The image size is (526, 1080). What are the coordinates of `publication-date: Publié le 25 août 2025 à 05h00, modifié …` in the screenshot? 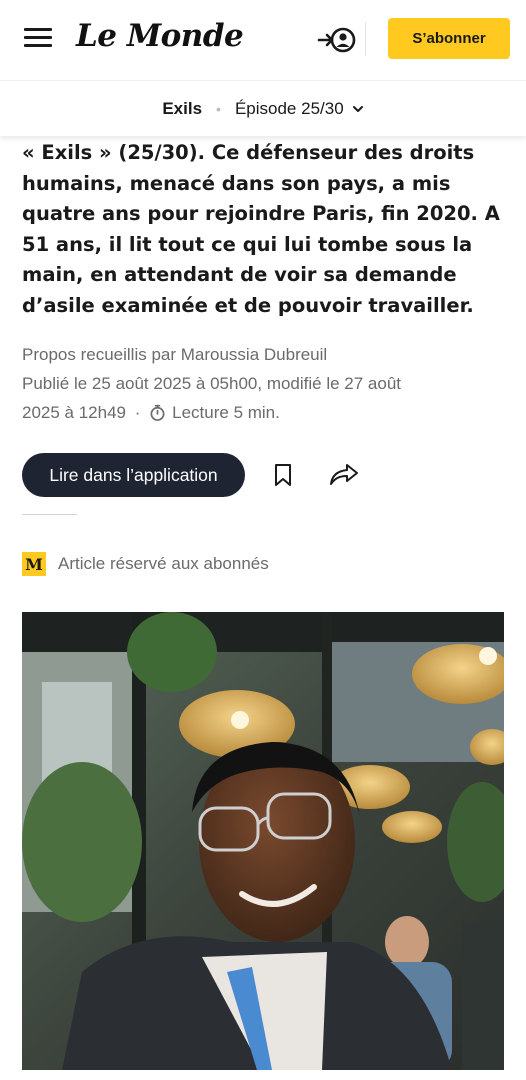 It's located at (212, 383).